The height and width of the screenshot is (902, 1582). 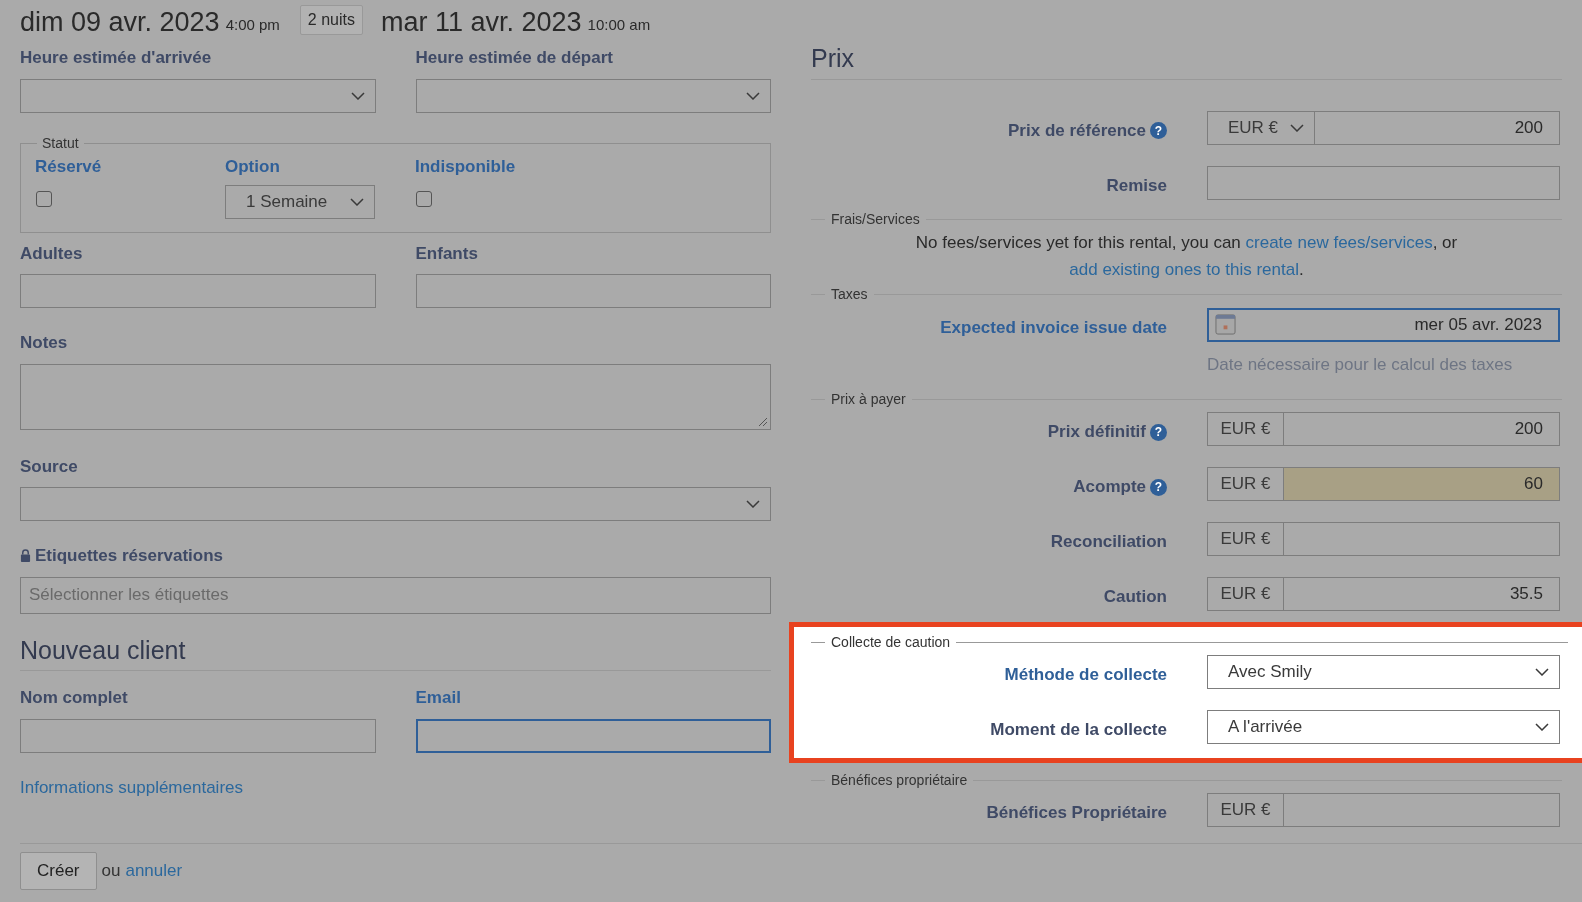 What do you see at coordinates (875, 219) in the screenshot?
I see `group-legend: Frais/Services` at bounding box center [875, 219].